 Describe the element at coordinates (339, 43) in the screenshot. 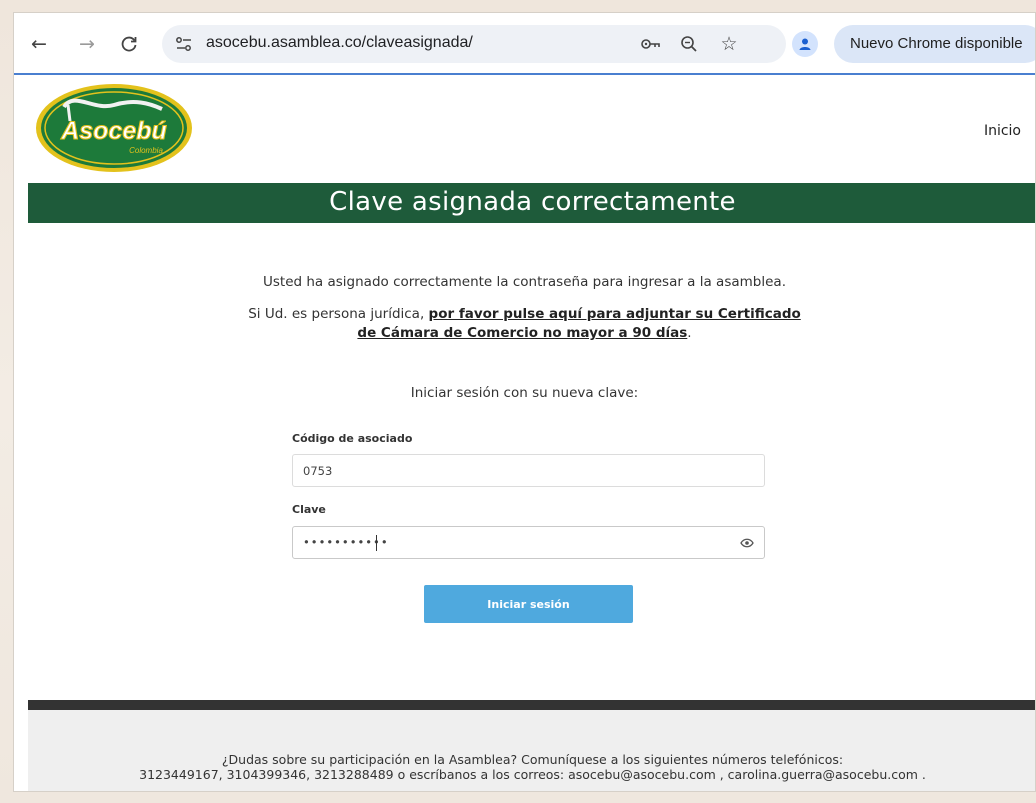

I see `url-text: asocebu.asamblea.co/claveasignada/` at that location.